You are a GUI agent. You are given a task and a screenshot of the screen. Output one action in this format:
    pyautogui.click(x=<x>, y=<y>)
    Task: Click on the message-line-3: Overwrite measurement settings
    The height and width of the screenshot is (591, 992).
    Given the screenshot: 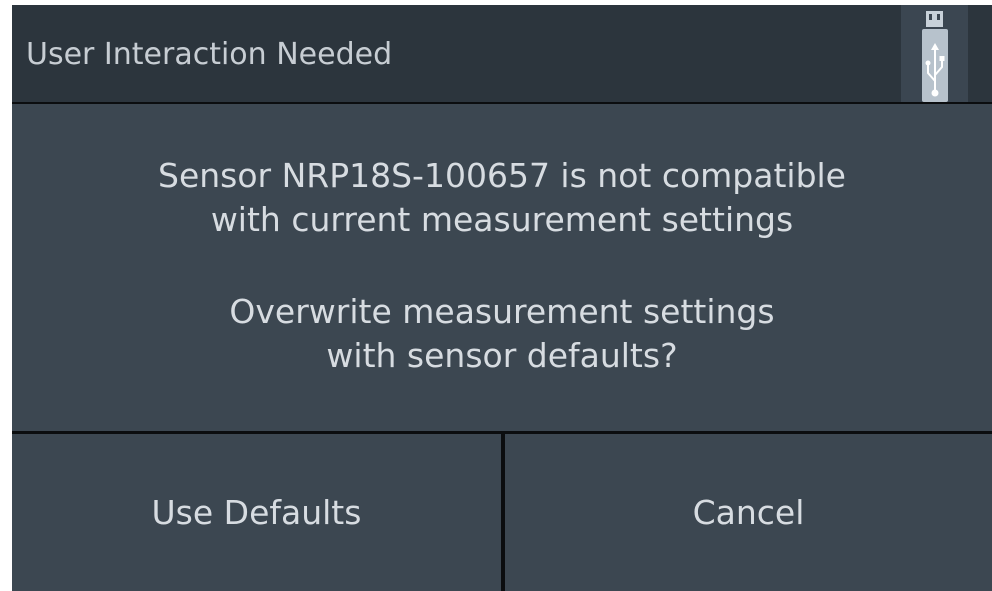 What is the action you would take?
    pyautogui.click(x=502, y=311)
    